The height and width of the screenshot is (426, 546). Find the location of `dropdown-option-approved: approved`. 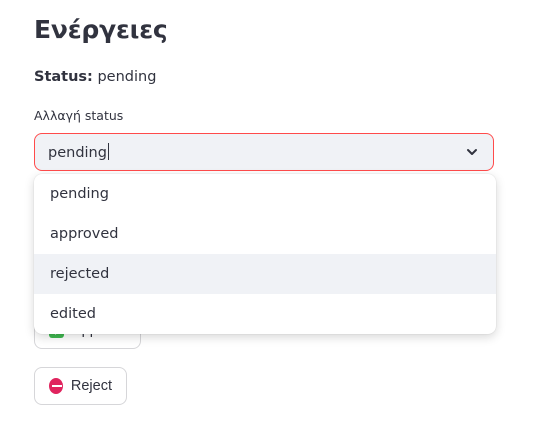

dropdown-option-approved: approved is located at coordinates (265, 234).